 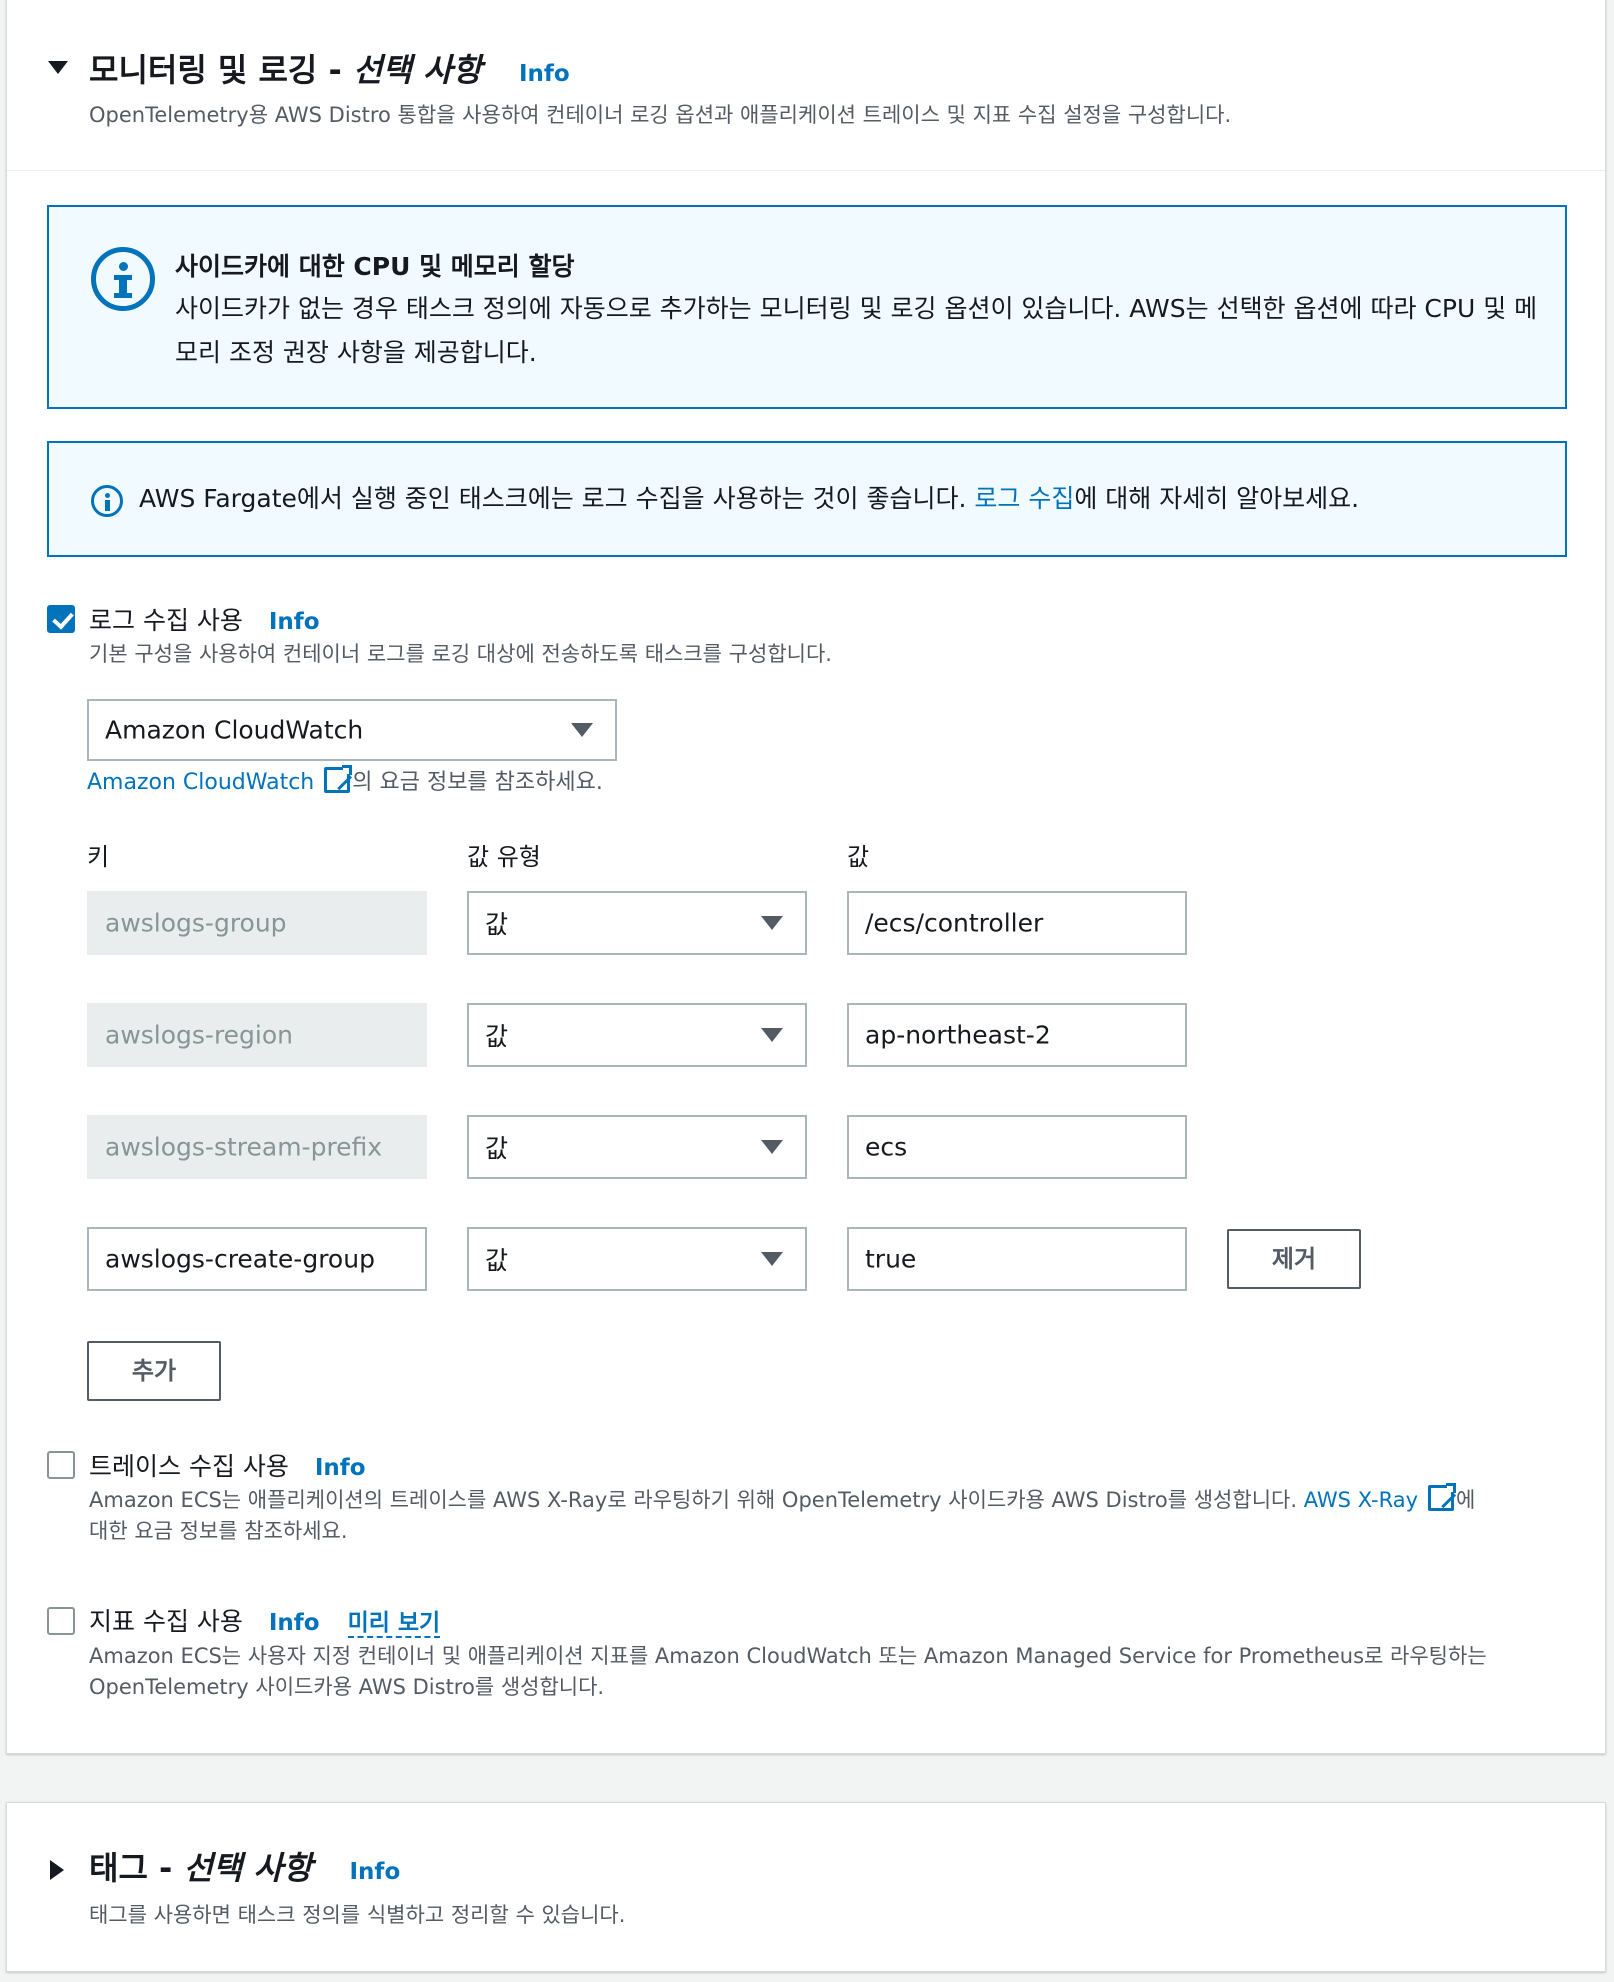 What do you see at coordinates (154, 1371) in the screenshot?
I see `add-button: 추가` at bounding box center [154, 1371].